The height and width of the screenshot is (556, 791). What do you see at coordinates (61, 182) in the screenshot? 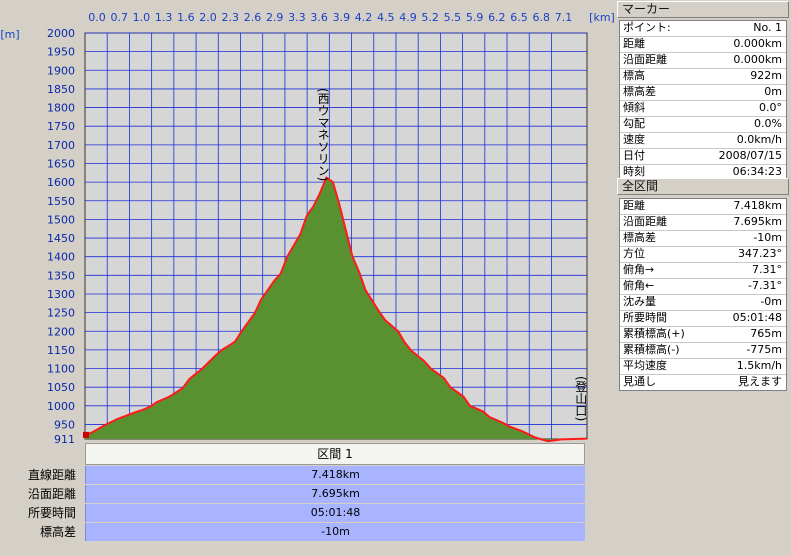
I see `y-tick-label: 1600` at bounding box center [61, 182].